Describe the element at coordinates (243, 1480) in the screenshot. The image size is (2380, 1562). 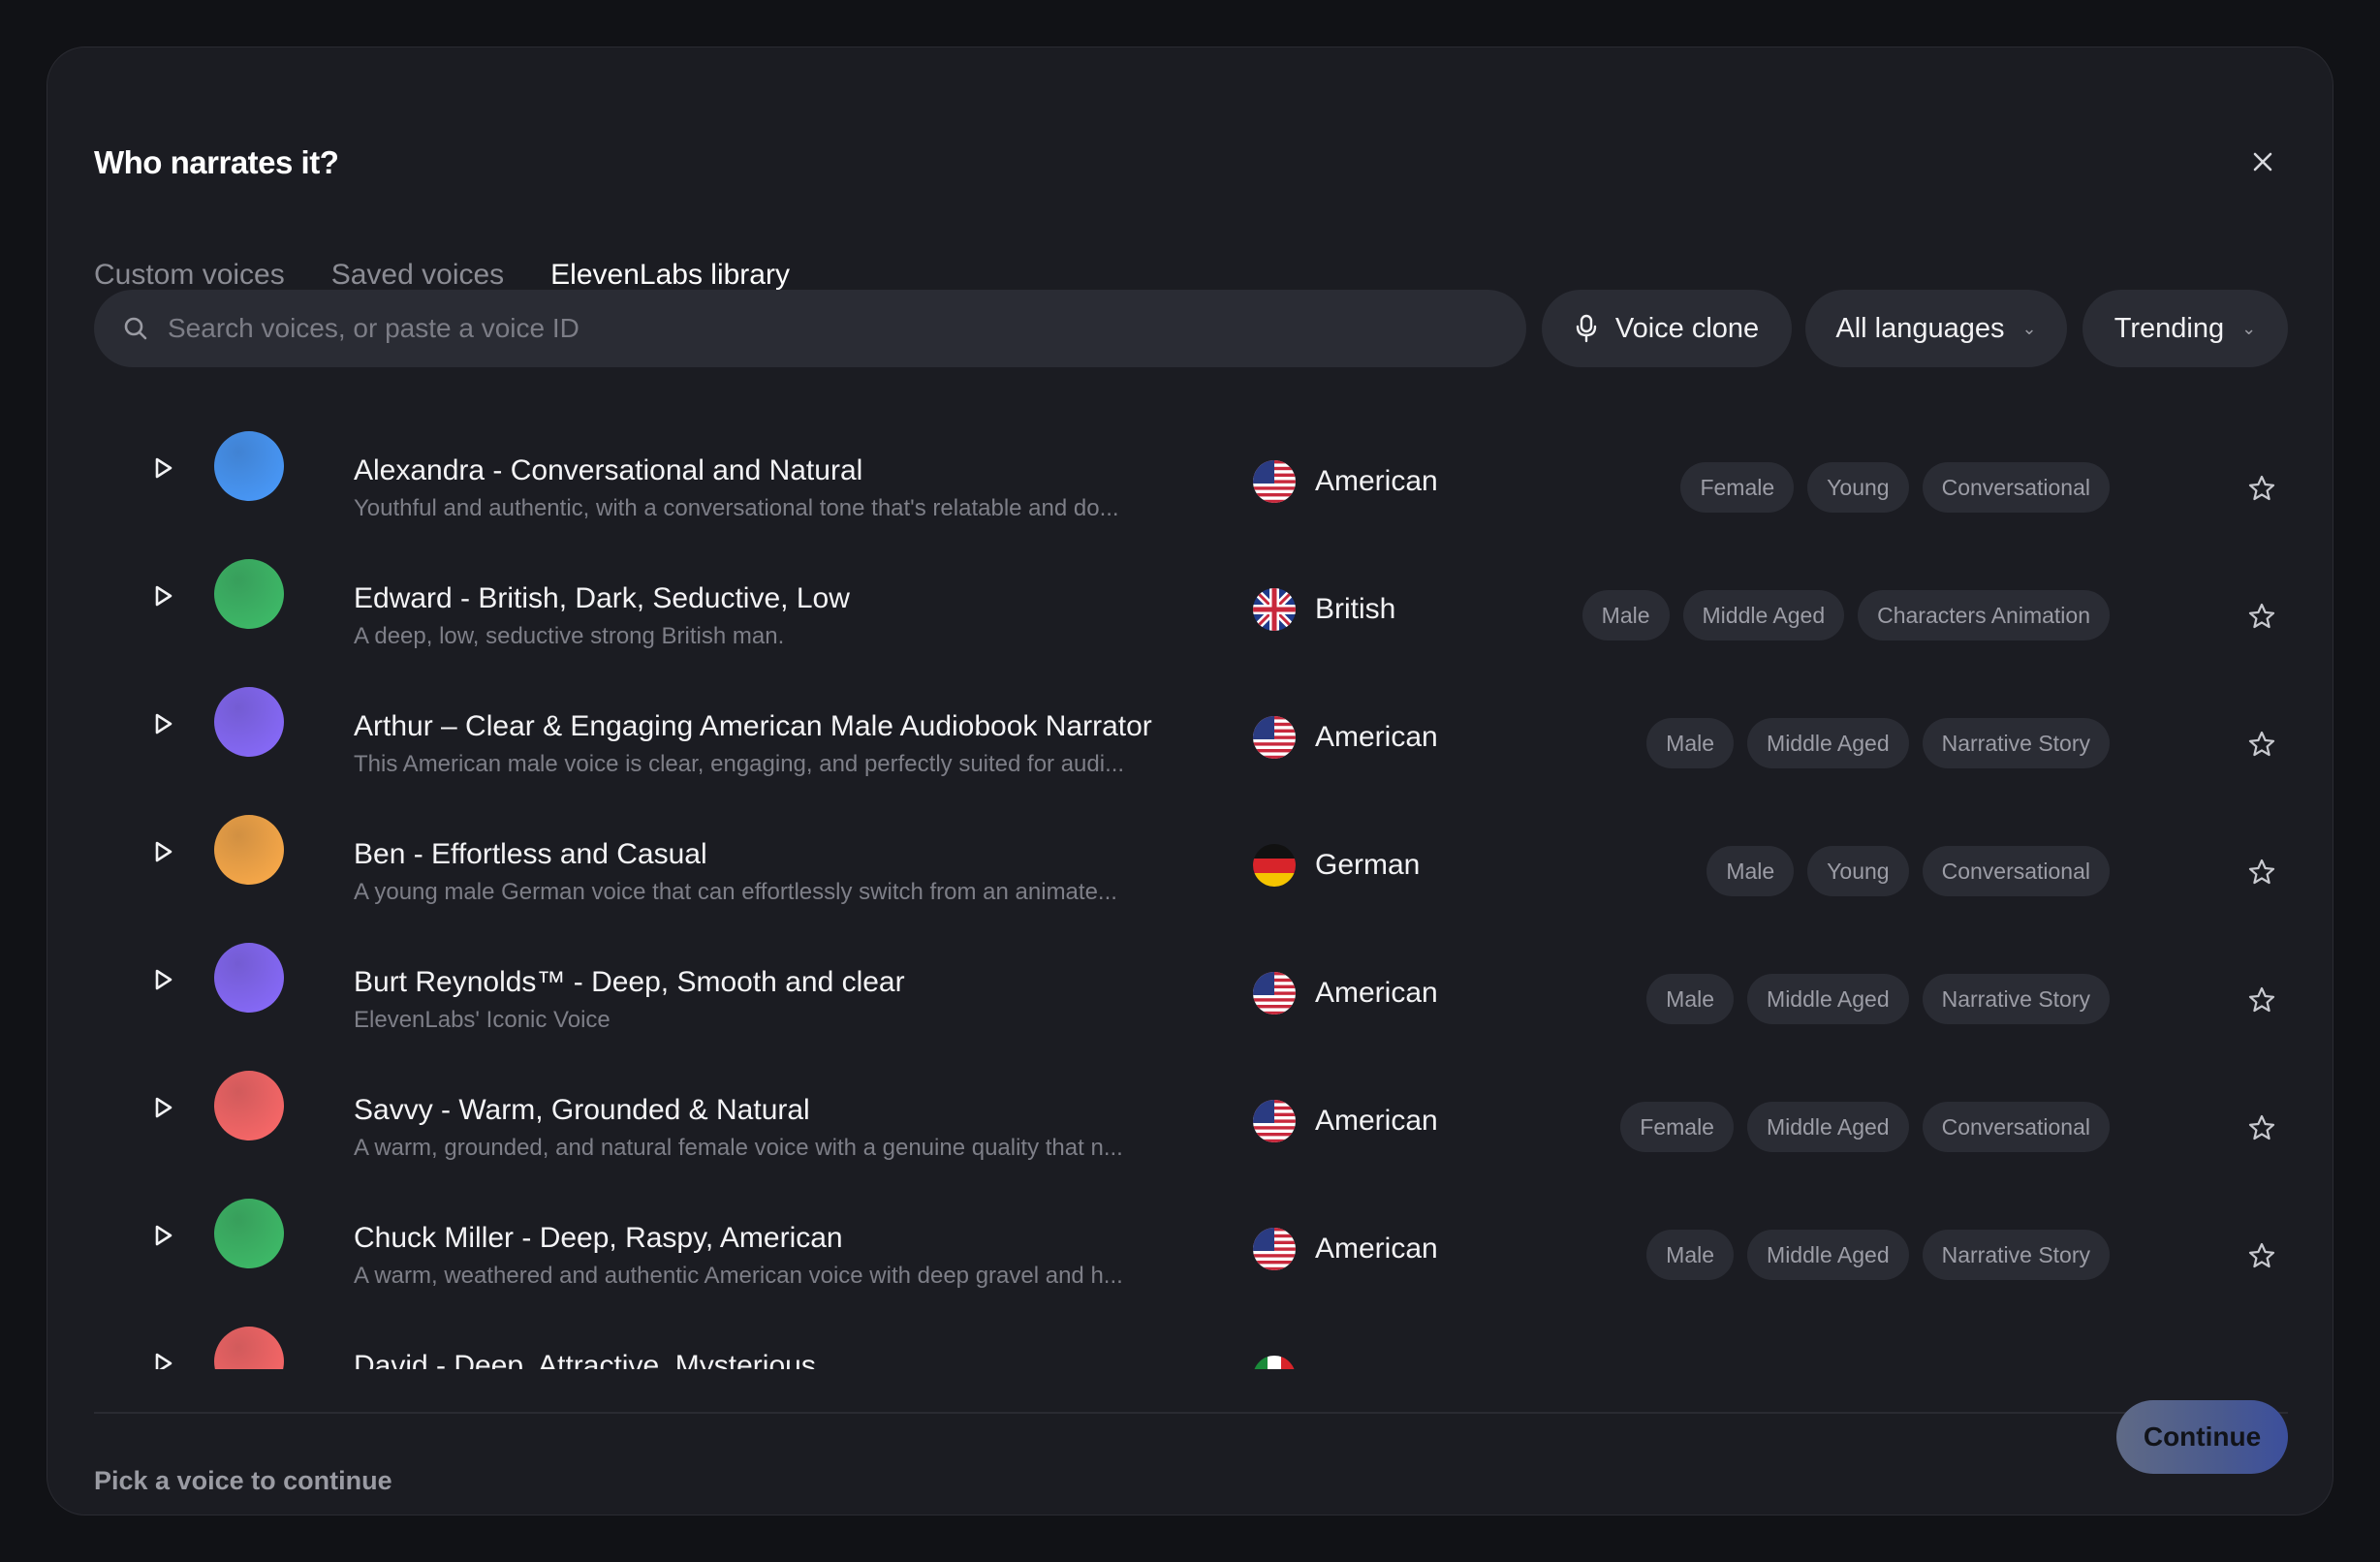
I see `footer-hint: Pick a voice to continue` at that location.